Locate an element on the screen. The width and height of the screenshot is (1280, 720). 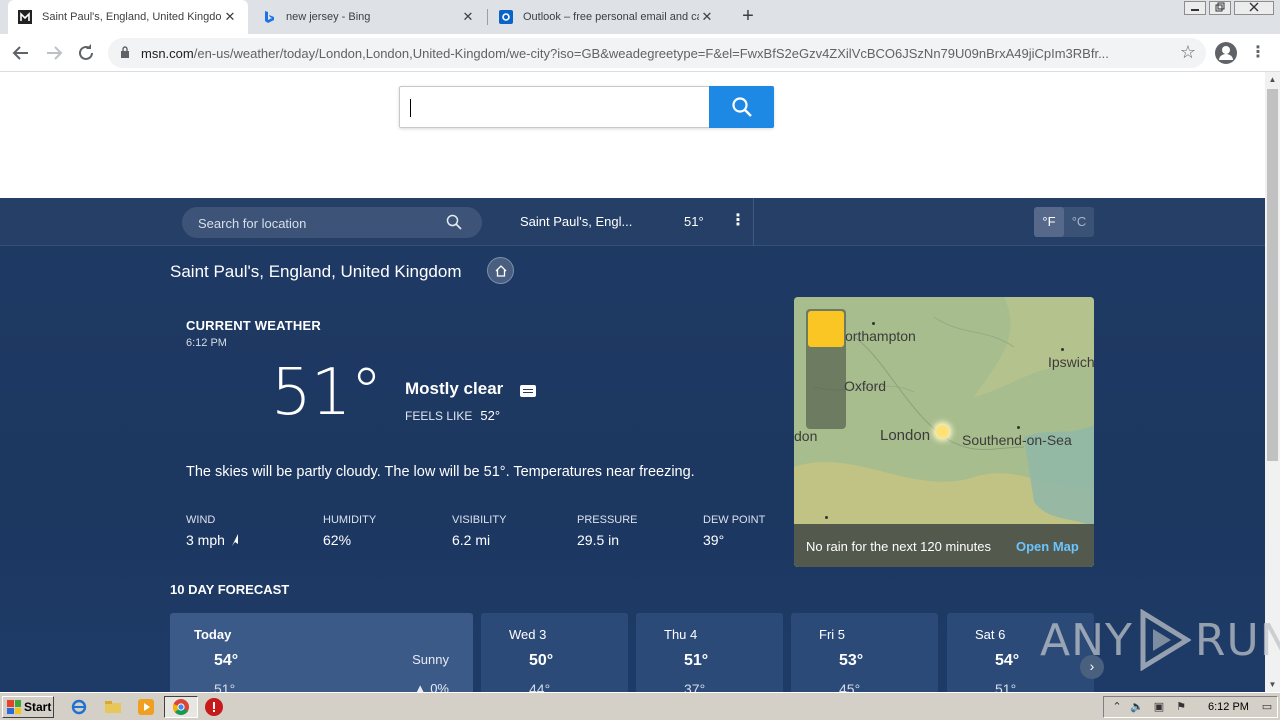
show-desktop-icon: ▭ is located at coordinates (1267, 707).